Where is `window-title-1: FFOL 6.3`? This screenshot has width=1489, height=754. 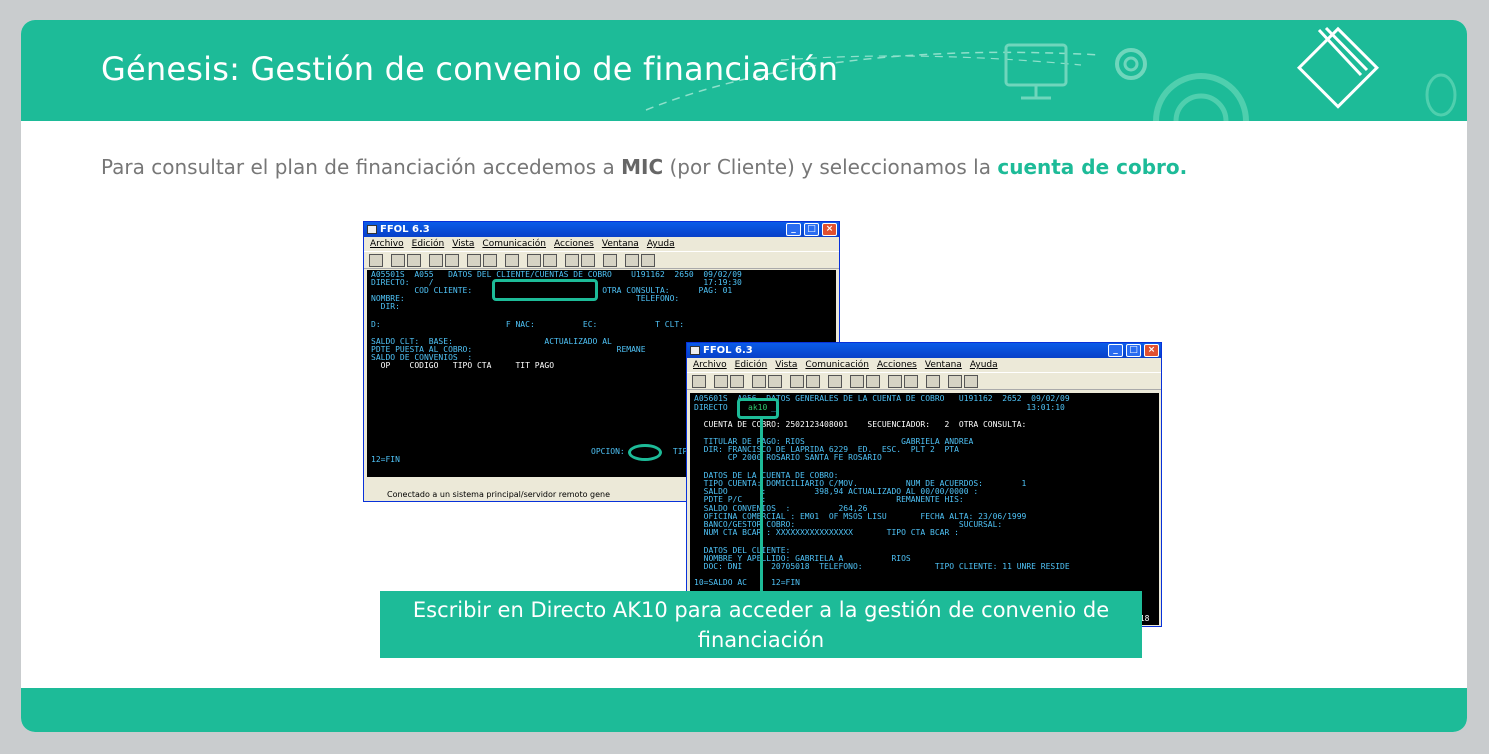 window-title-1: FFOL 6.3 is located at coordinates (405, 229).